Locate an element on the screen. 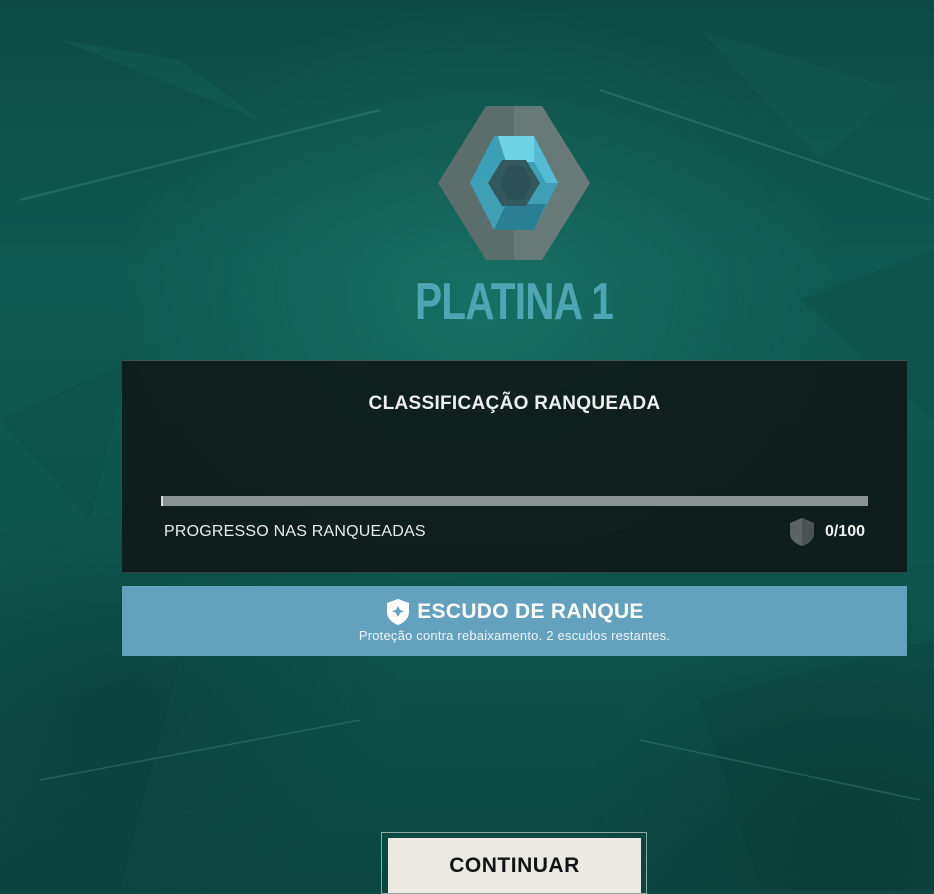  rank-shield-icon is located at coordinates (398, 612).